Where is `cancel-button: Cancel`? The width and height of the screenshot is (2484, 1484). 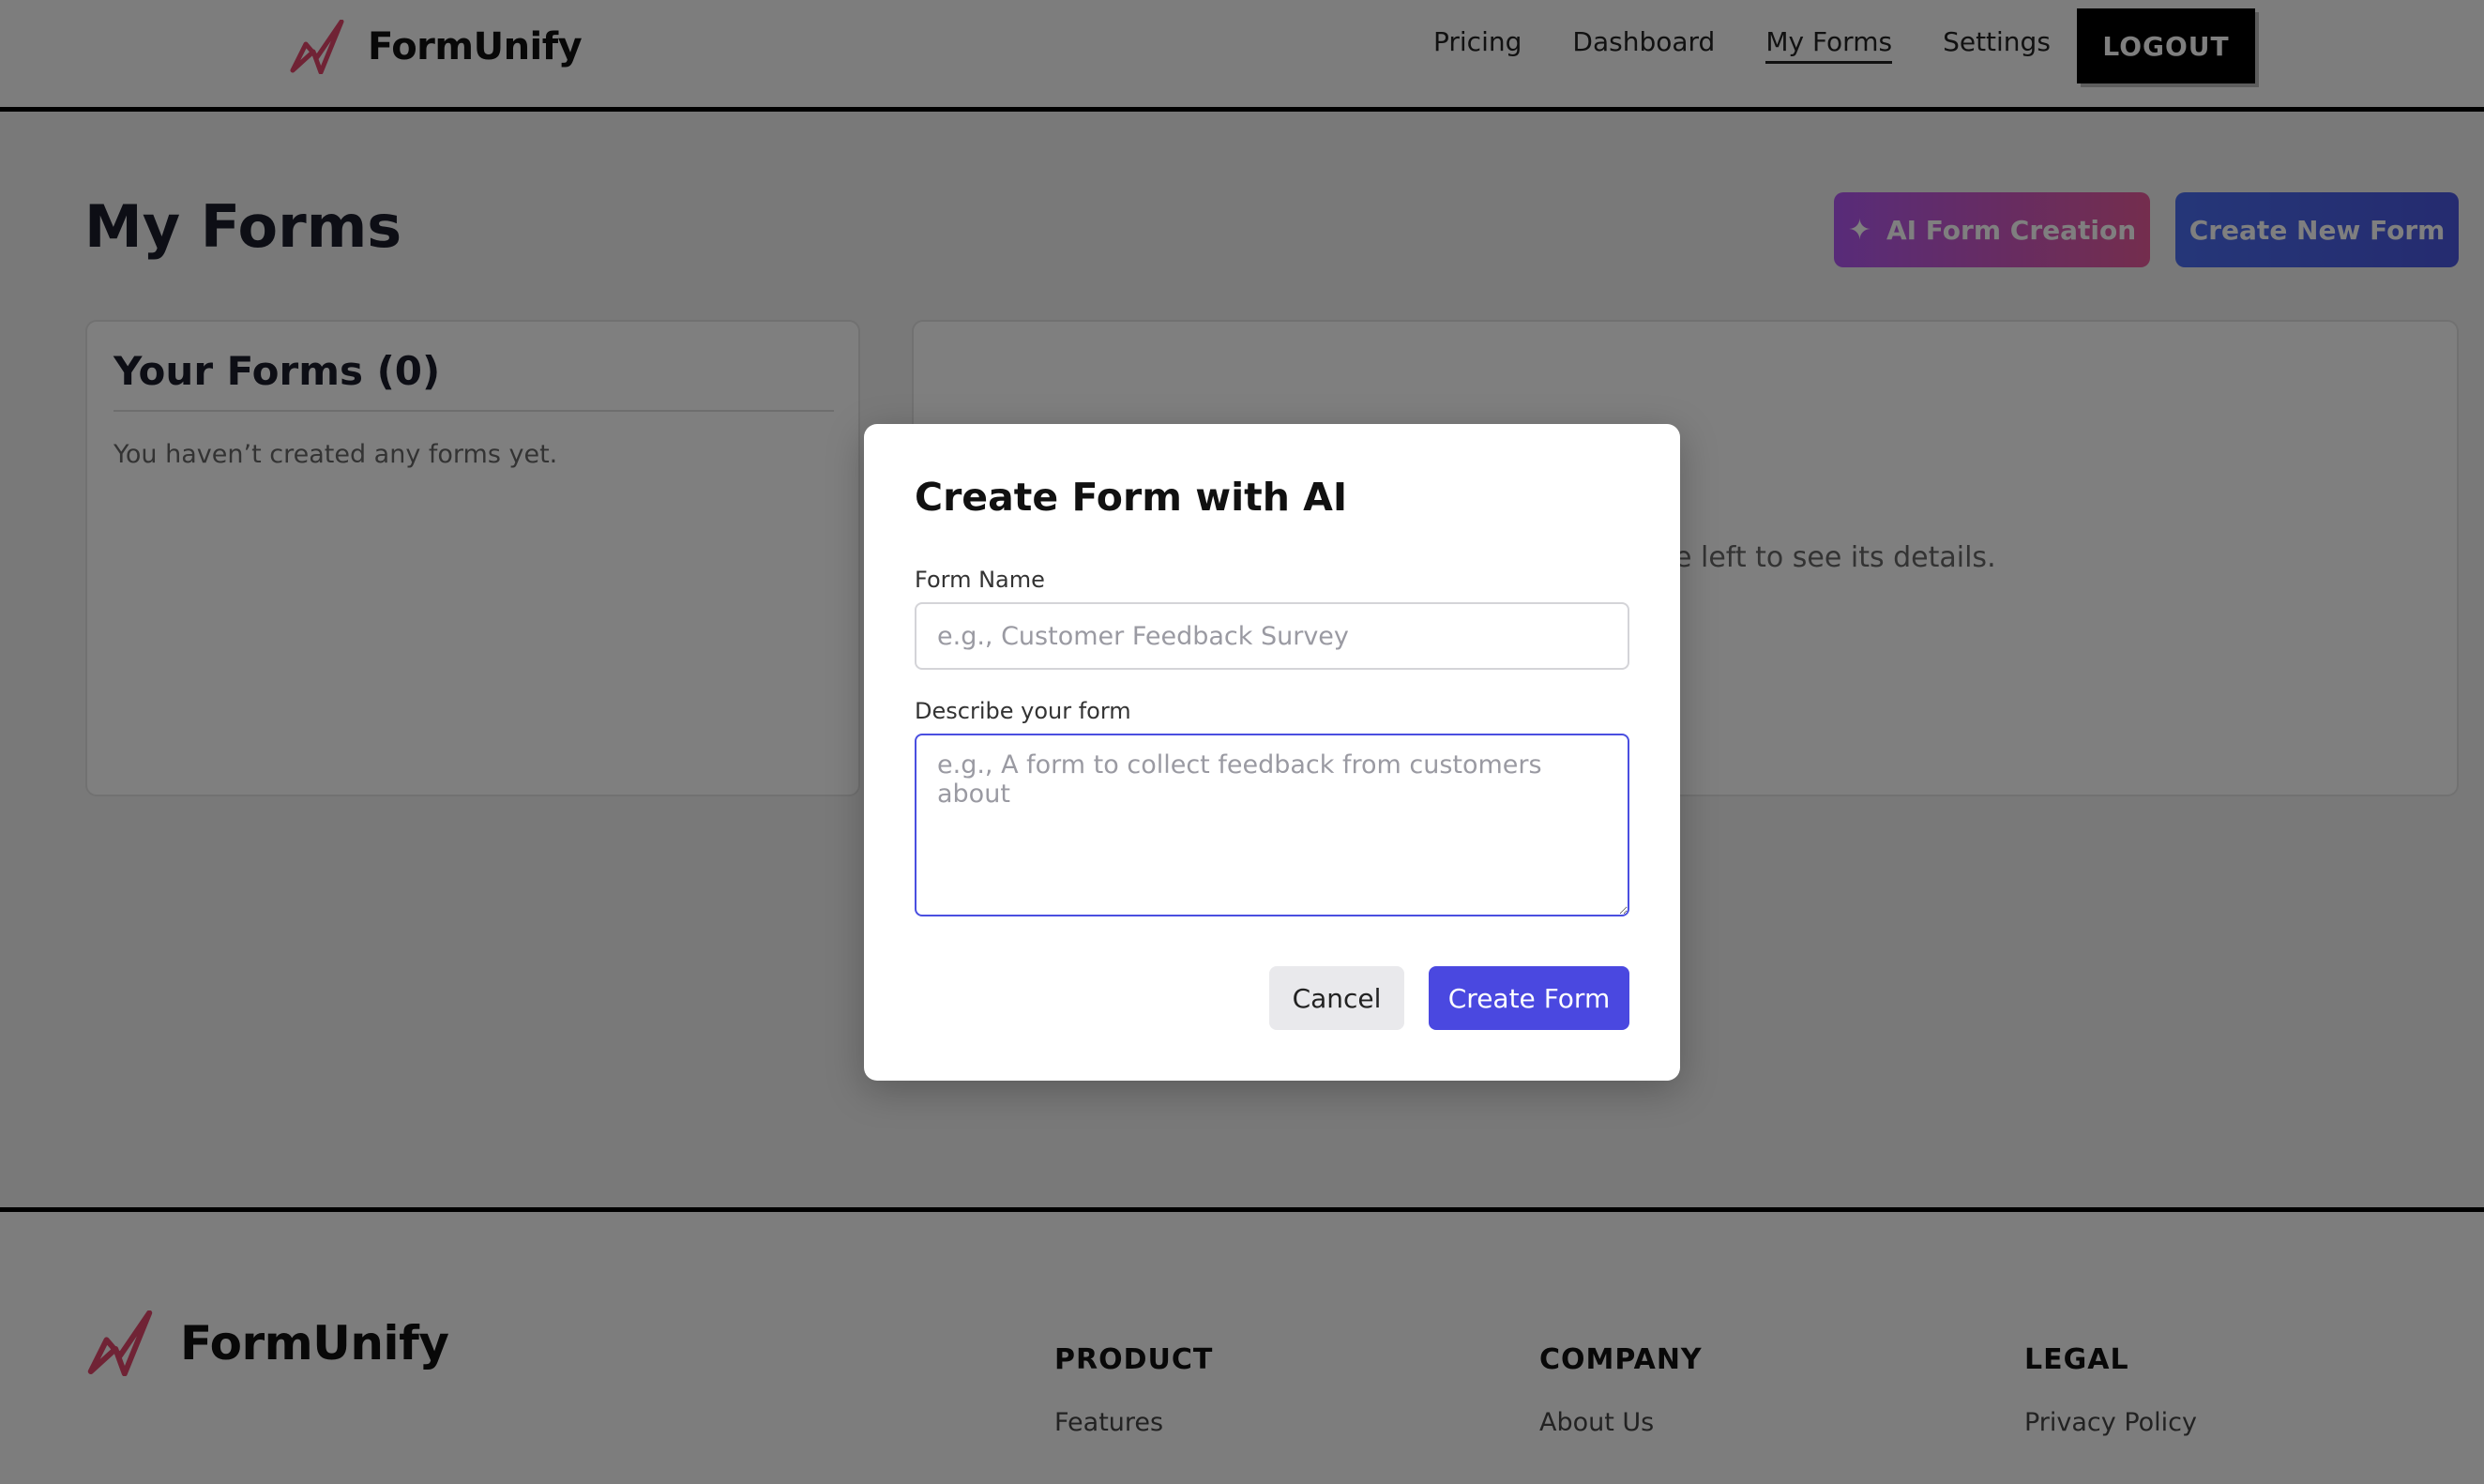 cancel-button: Cancel is located at coordinates (1337, 998).